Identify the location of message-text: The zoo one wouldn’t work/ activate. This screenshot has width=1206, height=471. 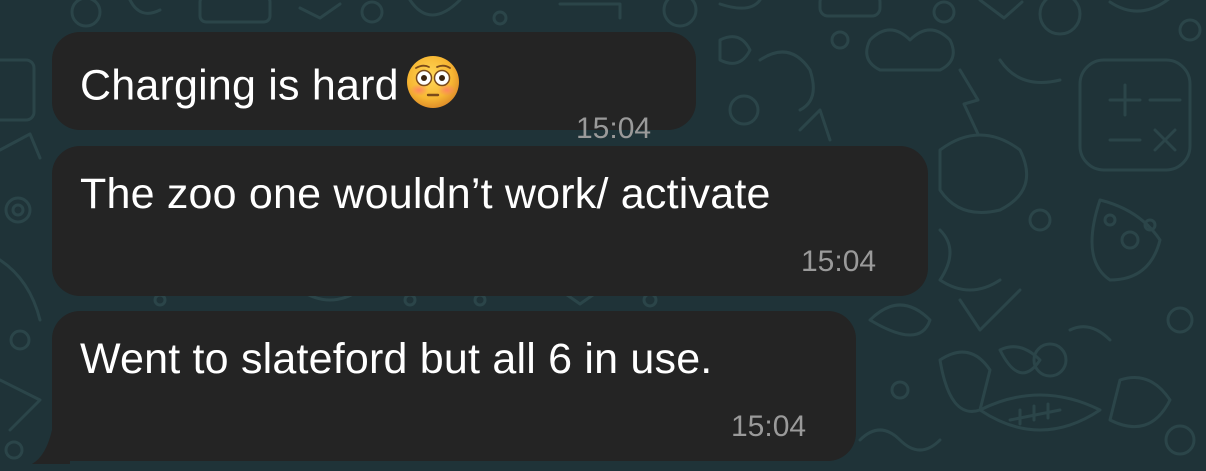
(425, 194).